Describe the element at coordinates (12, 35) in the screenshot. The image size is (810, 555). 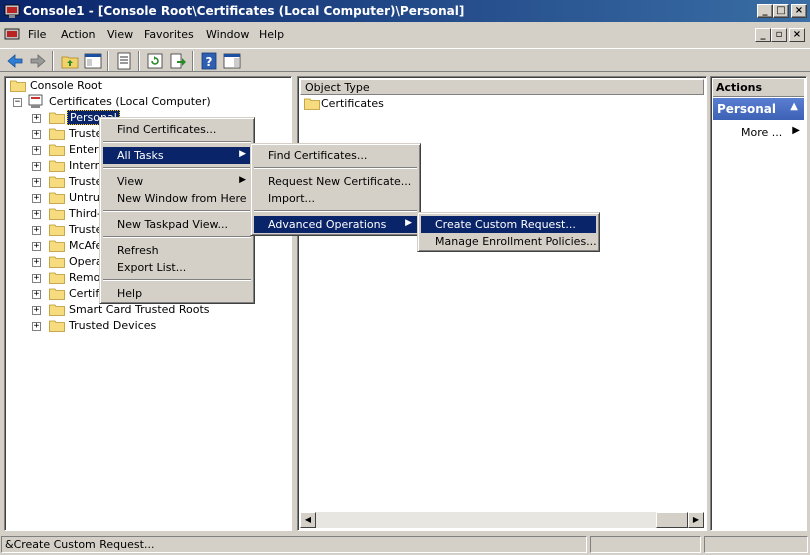
I see `console-doc-icon` at that location.